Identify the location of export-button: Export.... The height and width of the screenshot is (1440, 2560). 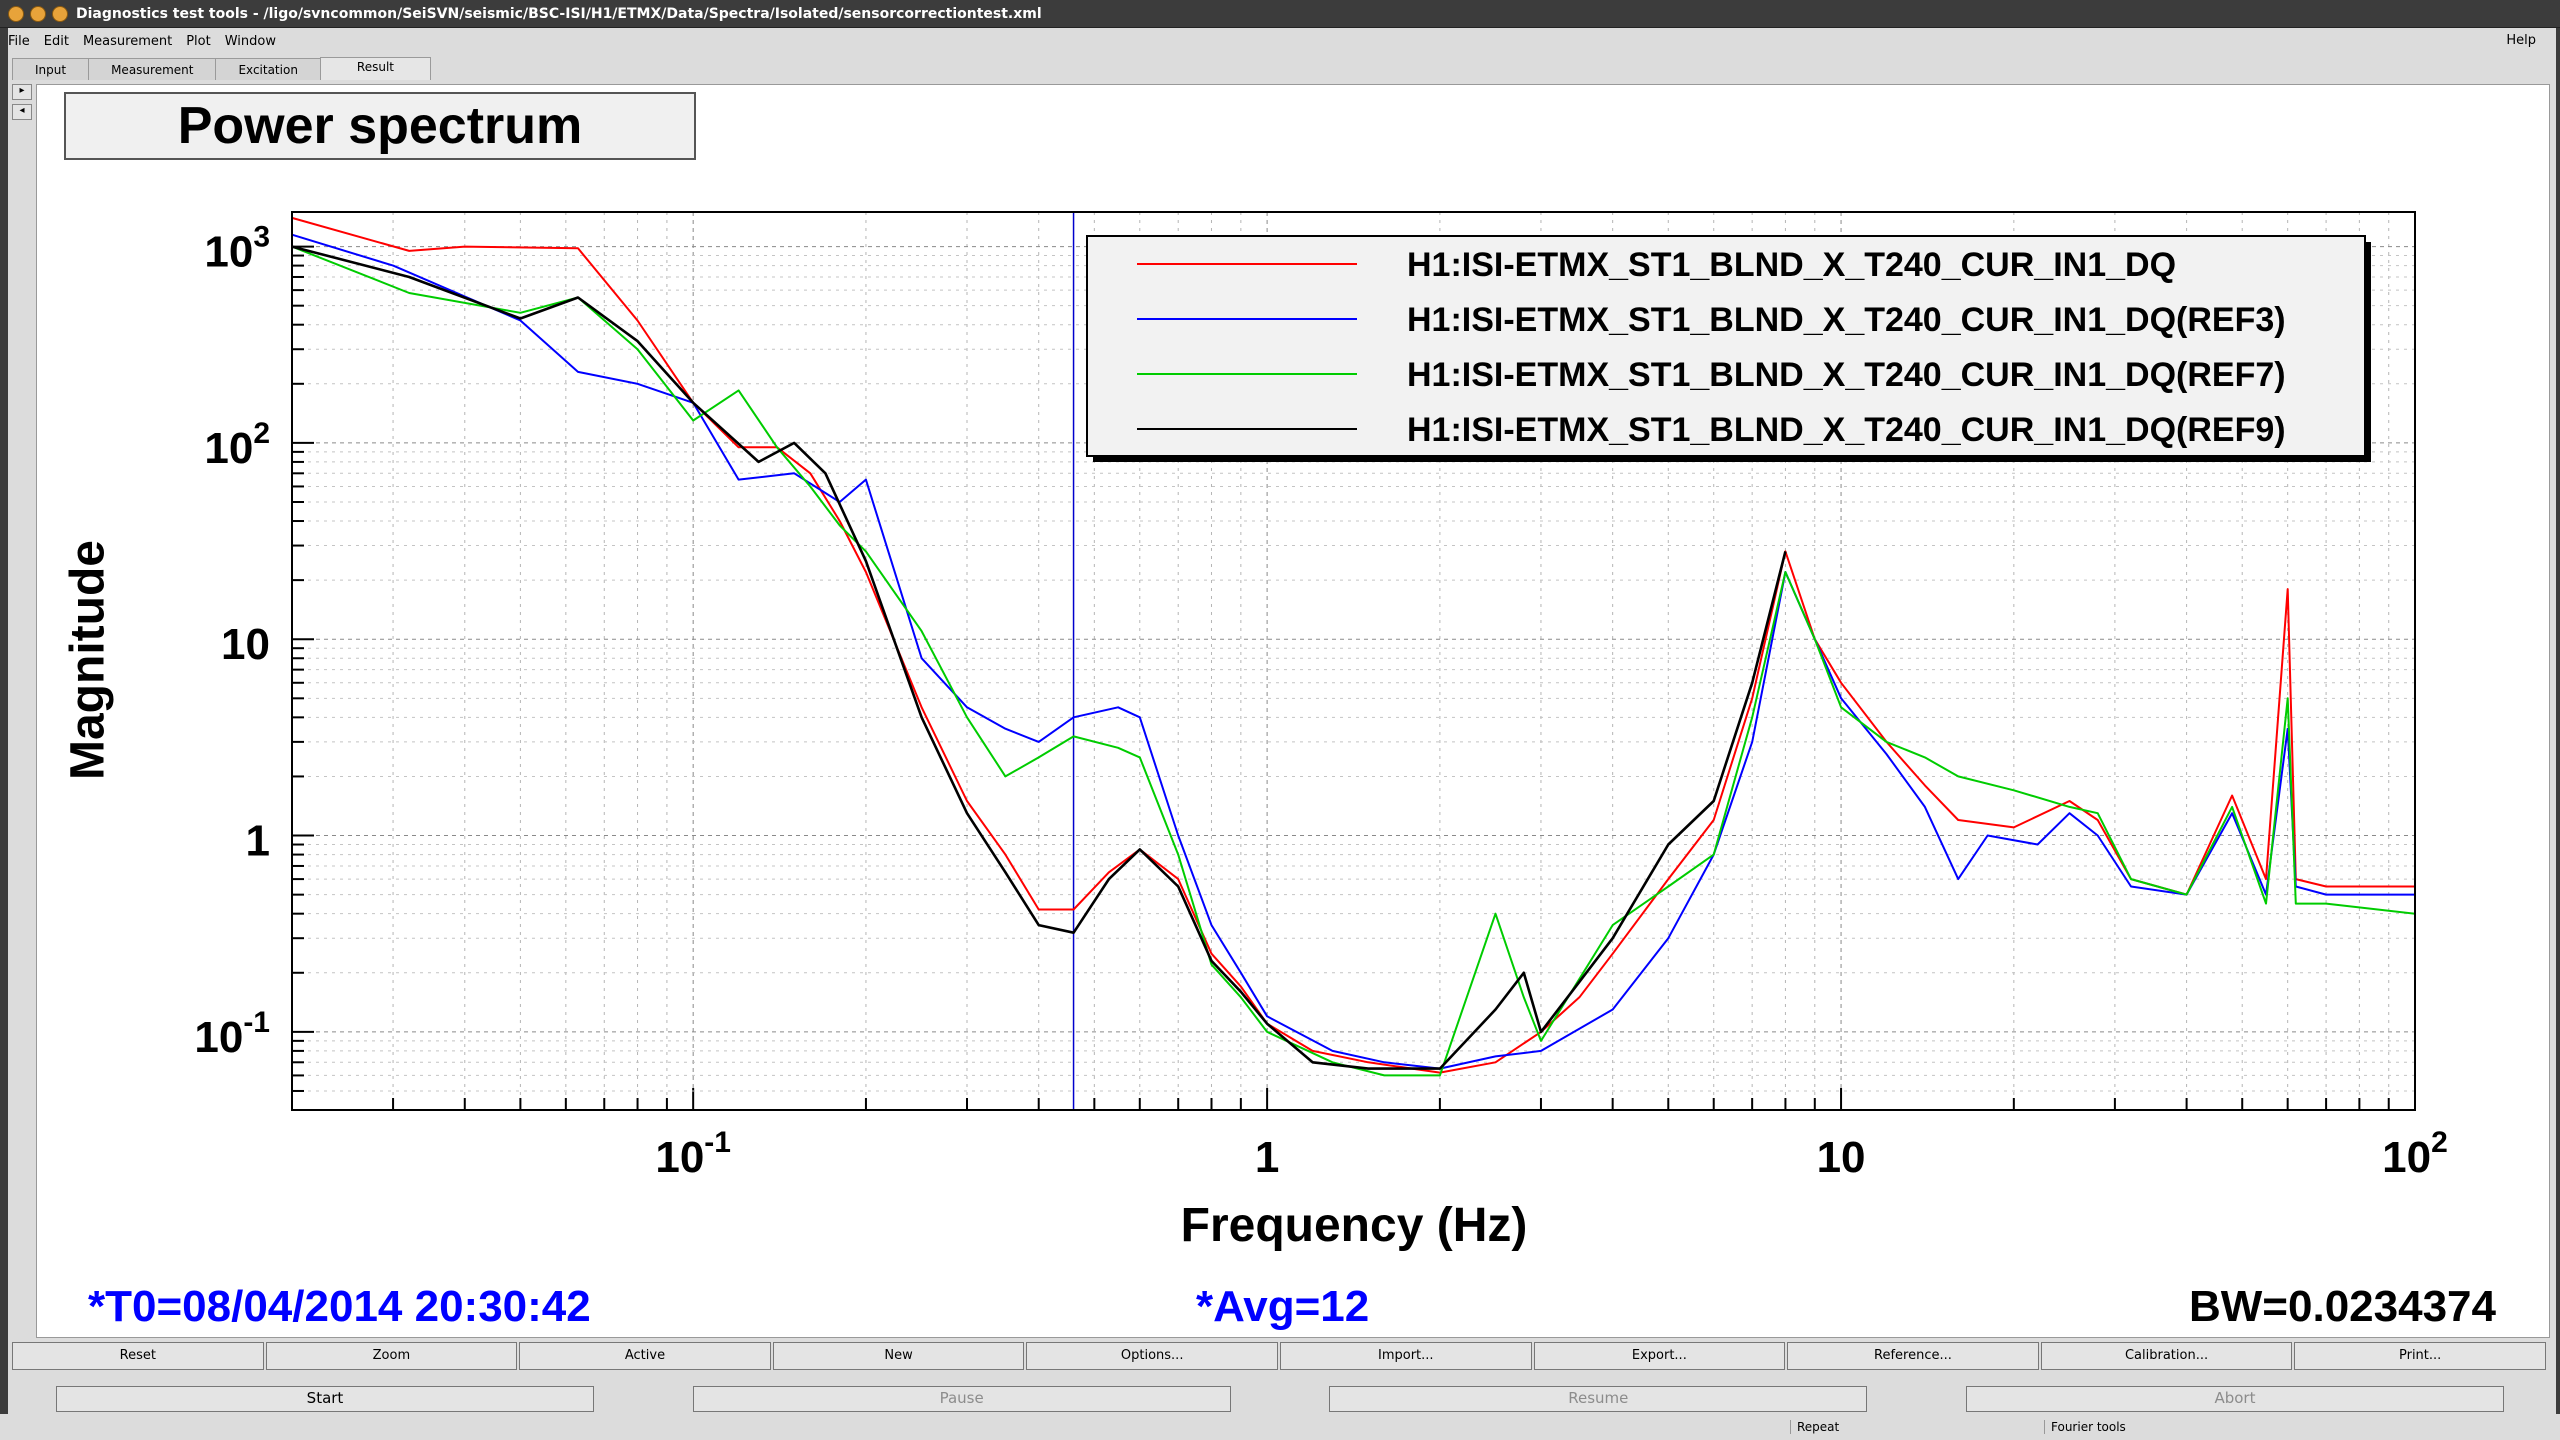
(1659, 1356).